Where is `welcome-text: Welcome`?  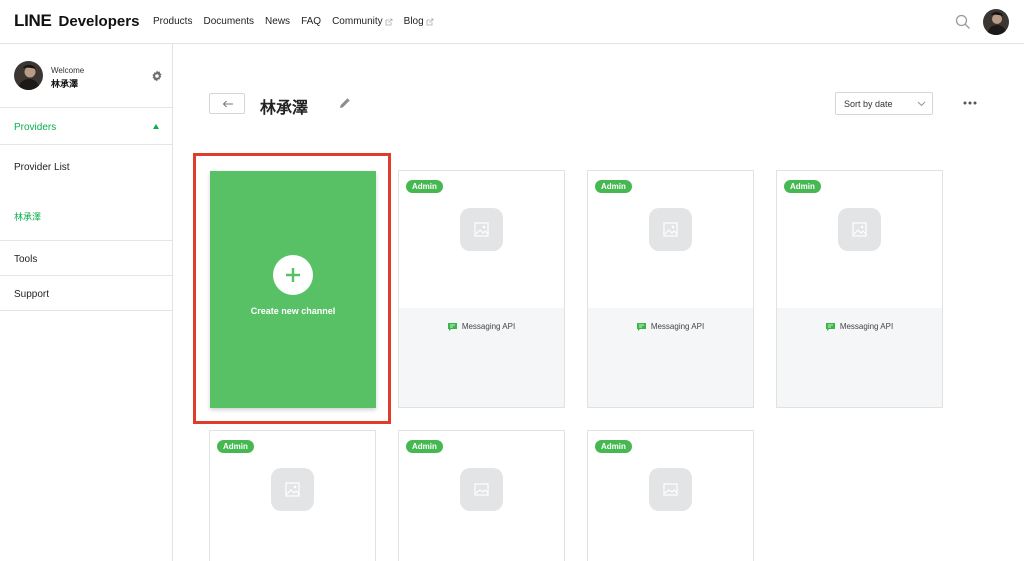 welcome-text: Welcome is located at coordinates (68, 70).